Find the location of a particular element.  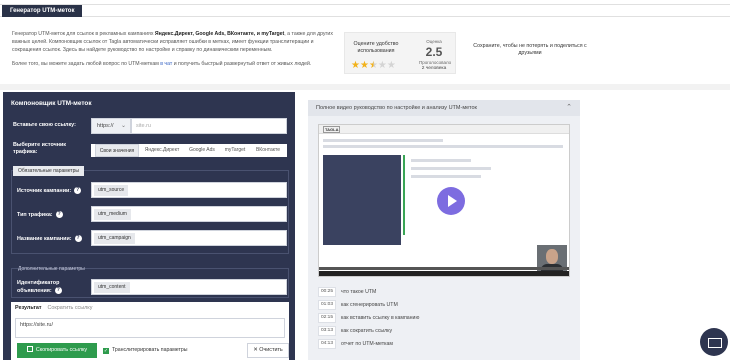

source-tab-vk: ВКонтакте is located at coordinates (268, 150).